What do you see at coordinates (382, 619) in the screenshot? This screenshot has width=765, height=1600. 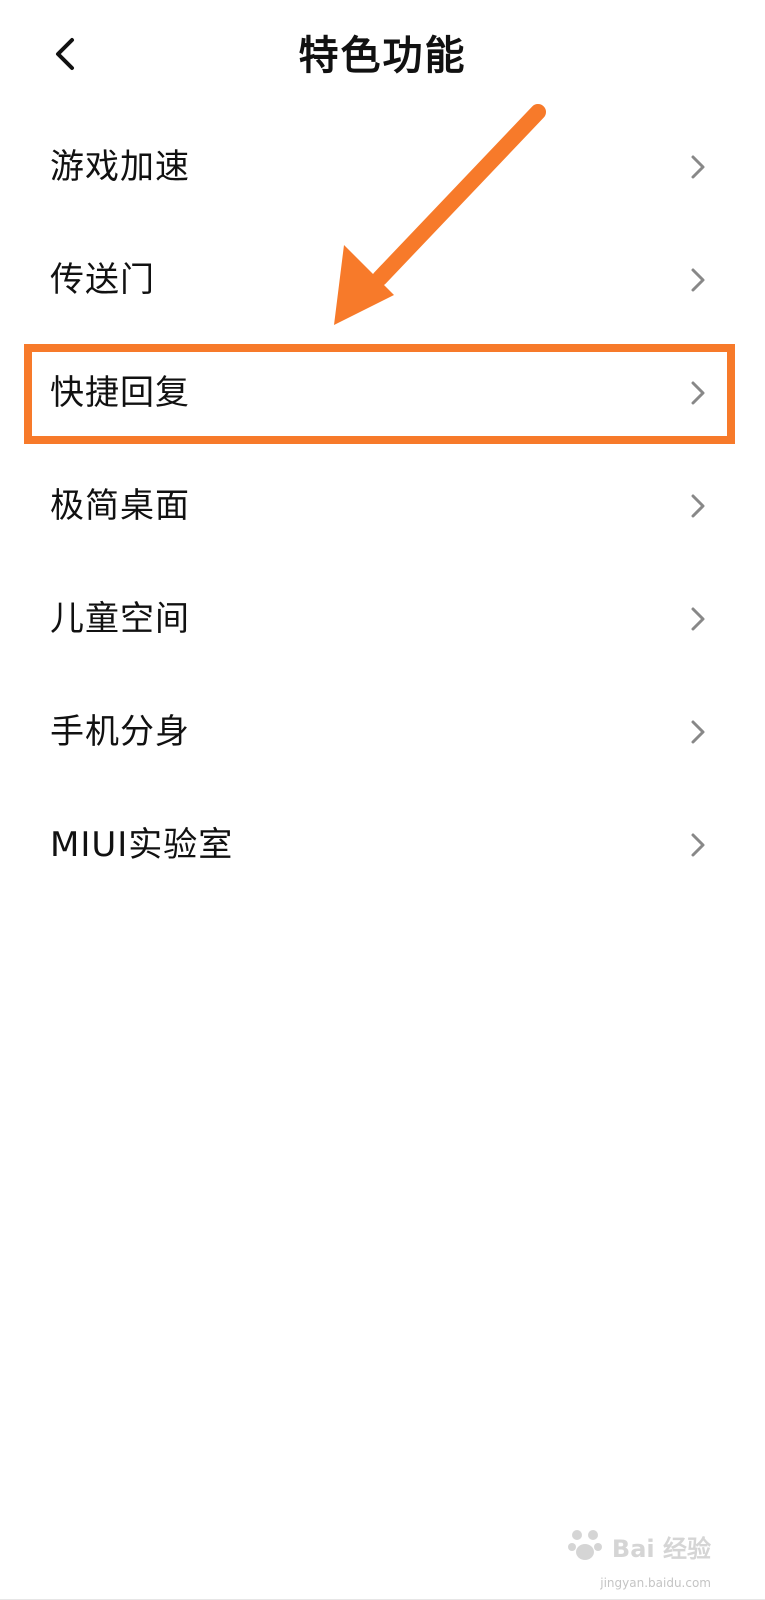 I see `menu-item-kids-space: 儿童空间` at bounding box center [382, 619].